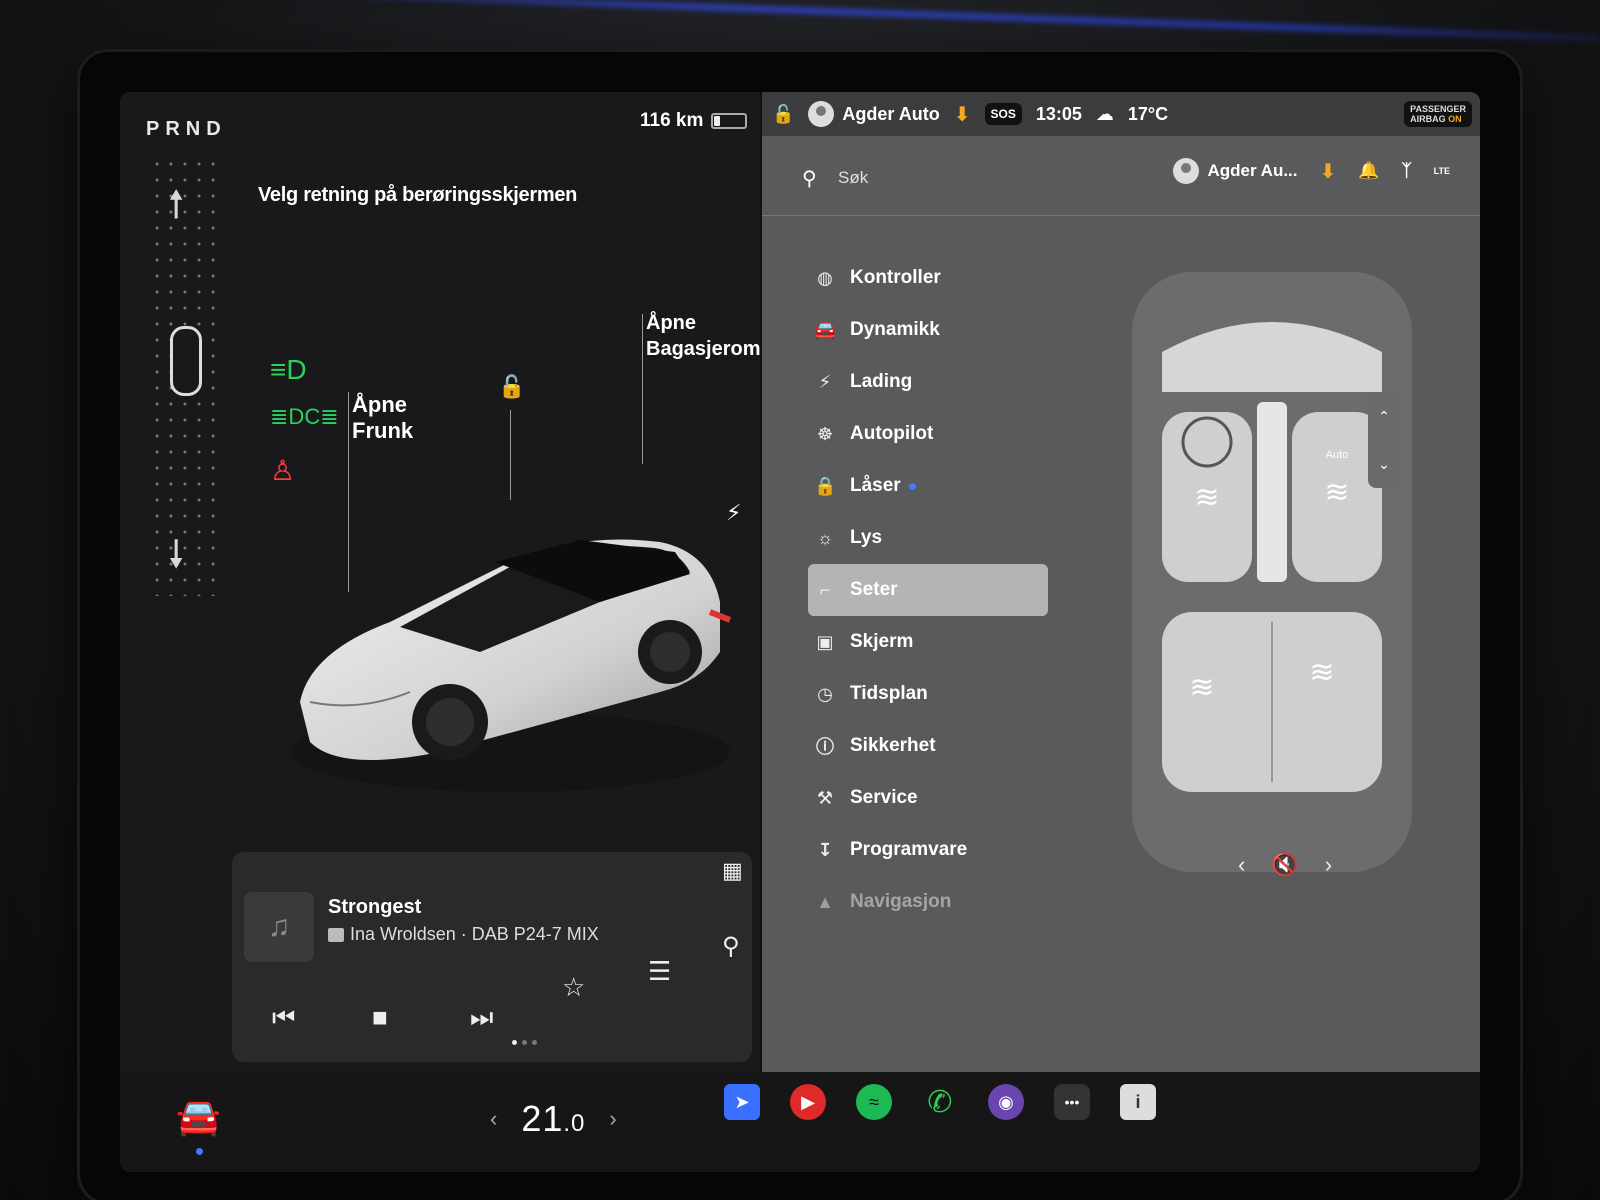  What do you see at coordinates (1284, 865) in the screenshot?
I see `mute-icon: 🔇` at bounding box center [1284, 865].